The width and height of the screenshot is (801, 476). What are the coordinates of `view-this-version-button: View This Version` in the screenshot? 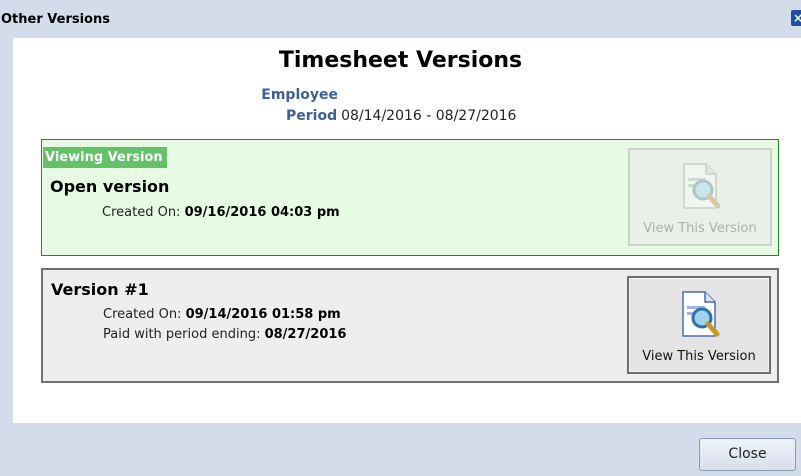 It's located at (699, 325).